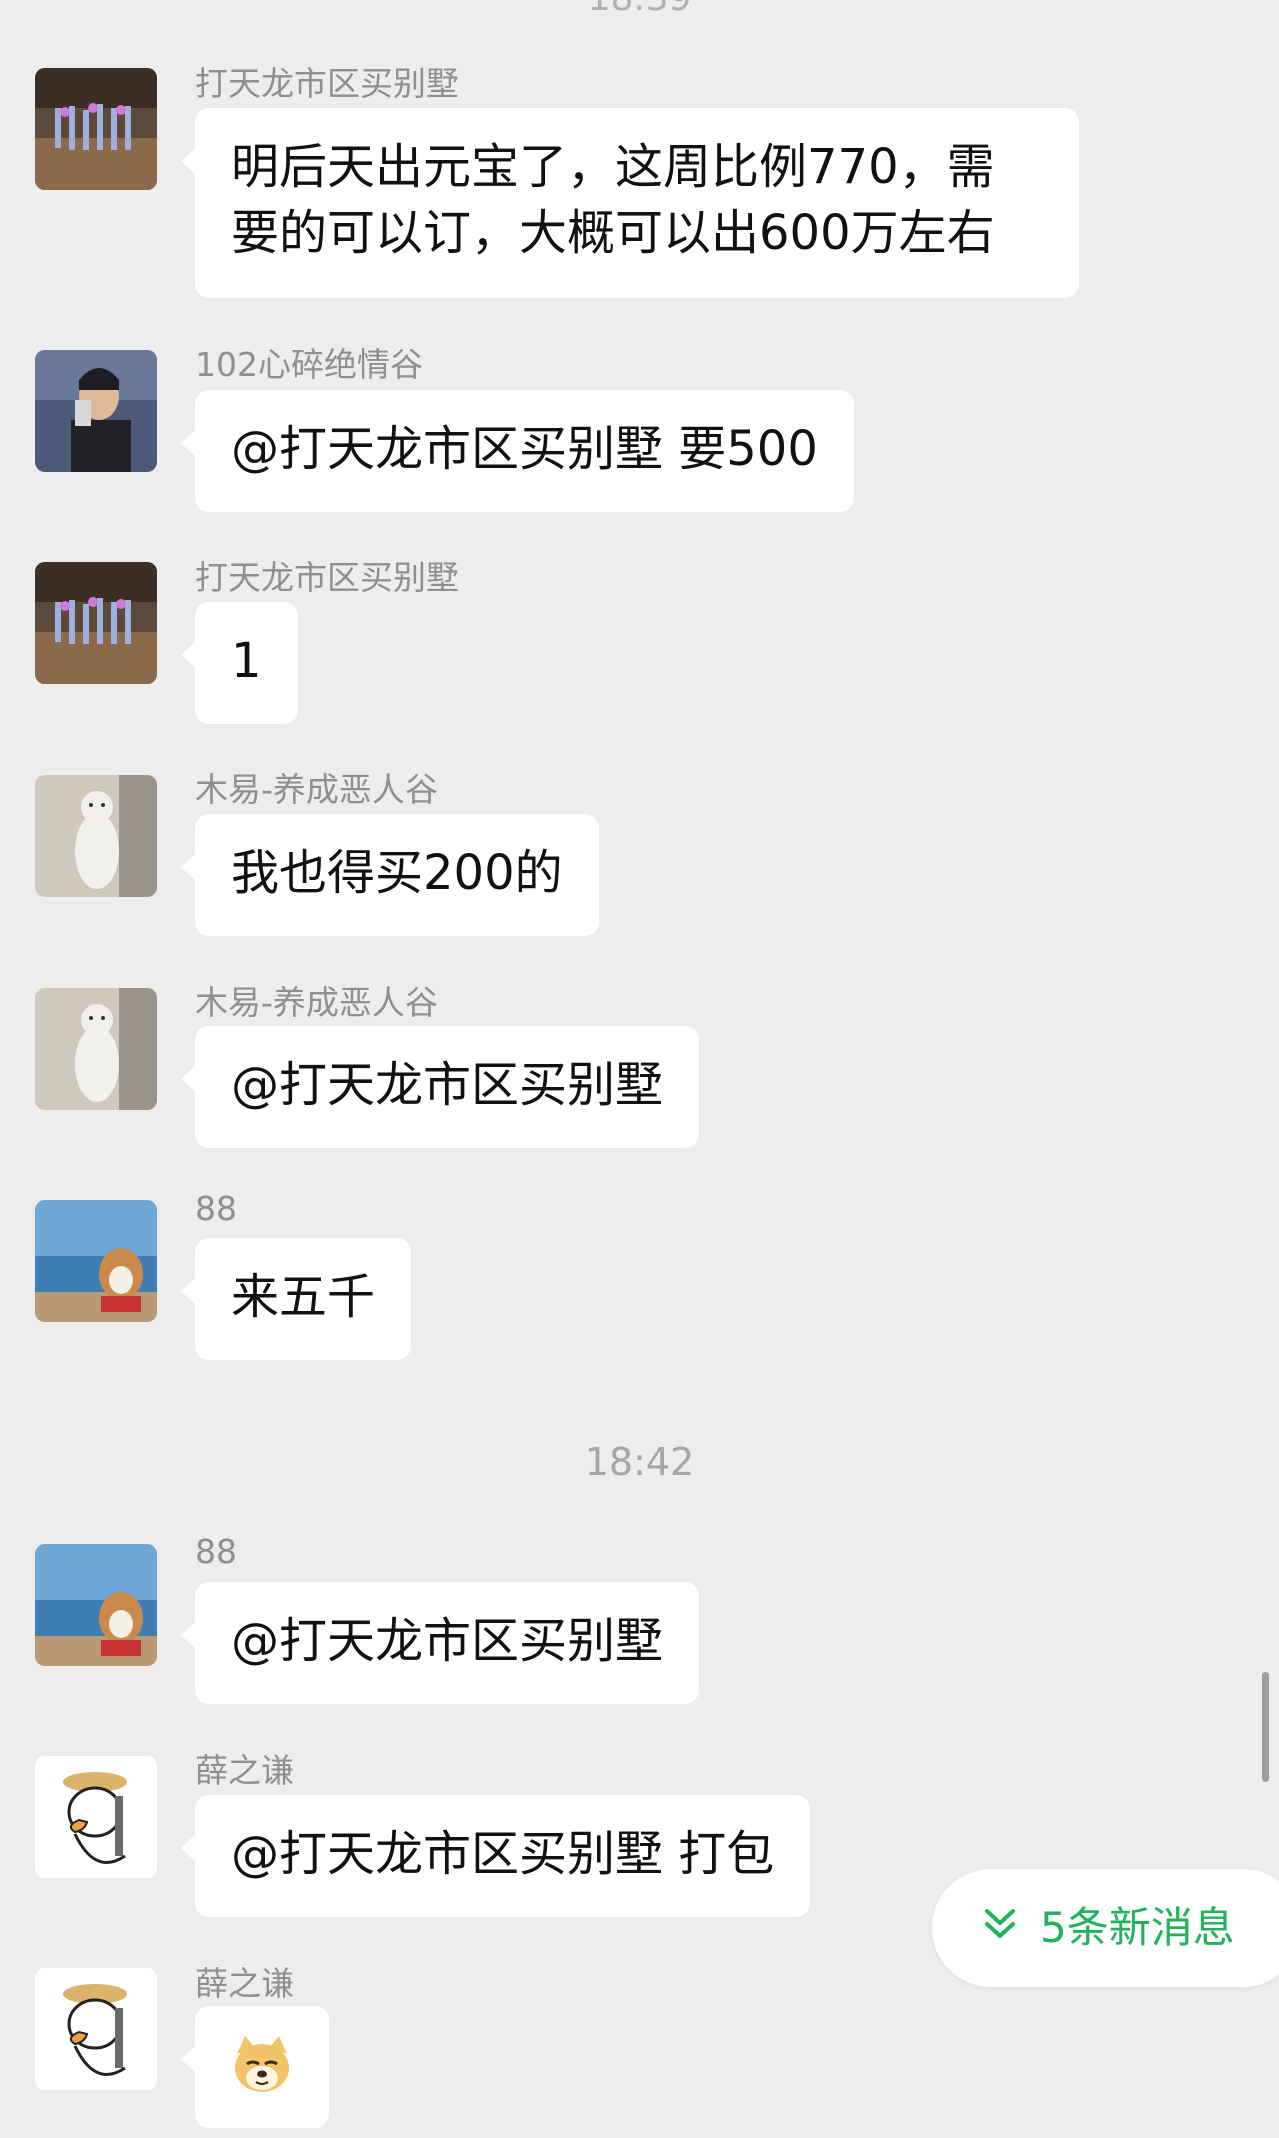  I want to click on new-messages-button: 5条新消息, so click(1105, 1928).